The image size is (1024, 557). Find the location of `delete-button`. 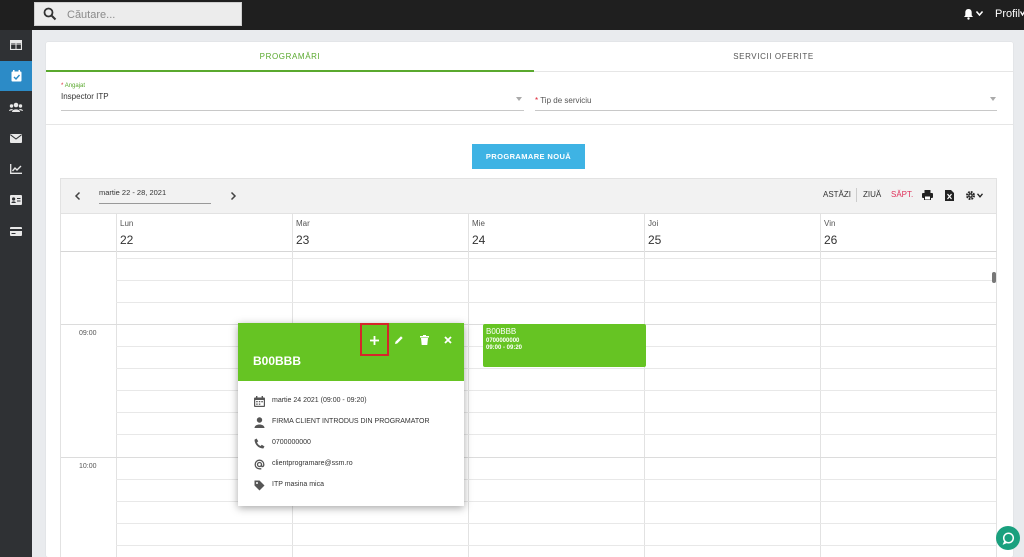

delete-button is located at coordinates (424, 340).